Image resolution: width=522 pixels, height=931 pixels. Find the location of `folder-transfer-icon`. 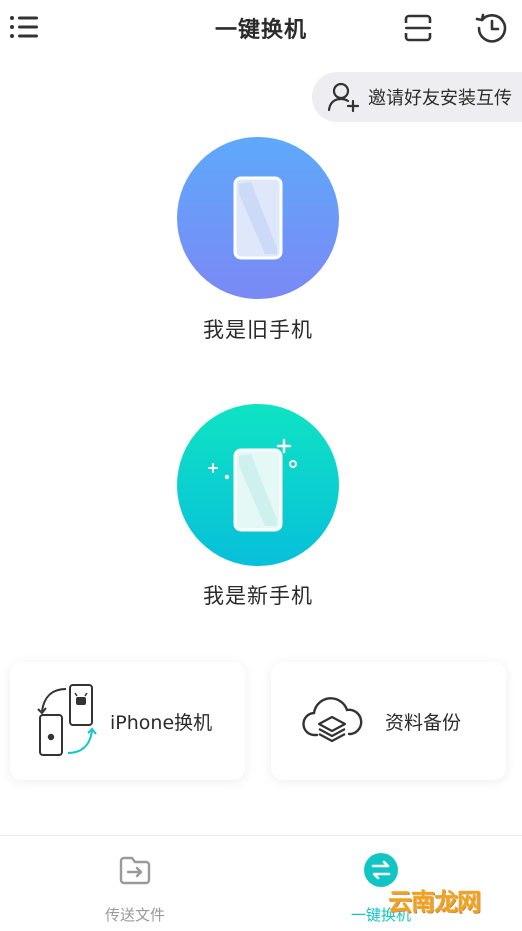

folder-transfer-icon is located at coordinates (135, 870).